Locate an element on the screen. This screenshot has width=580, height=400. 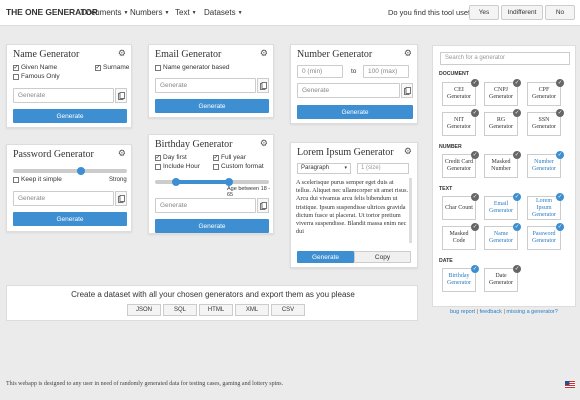
no-button: No is located at coordinates (560, 12).